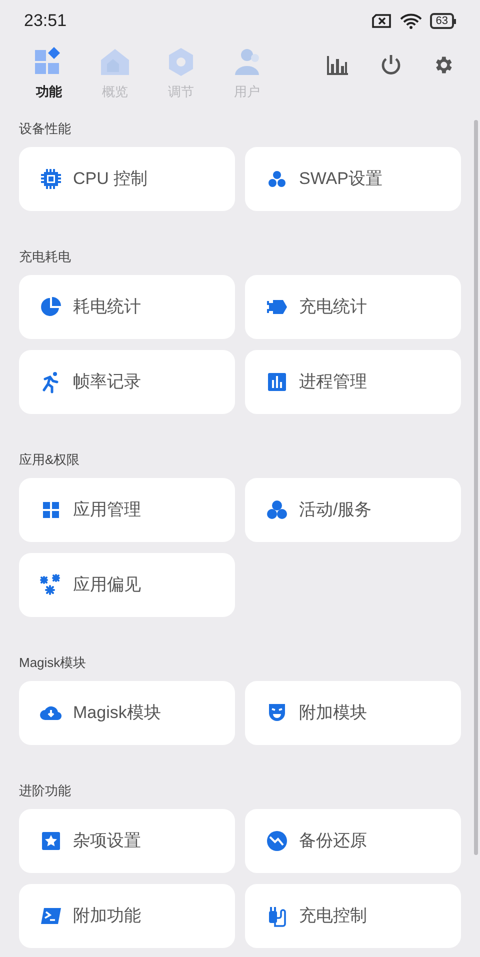  What do you see at coordinates (45, 257) in the screenshot?
I see `section-heading: 充电耗电` at bounding box center [45, 257].